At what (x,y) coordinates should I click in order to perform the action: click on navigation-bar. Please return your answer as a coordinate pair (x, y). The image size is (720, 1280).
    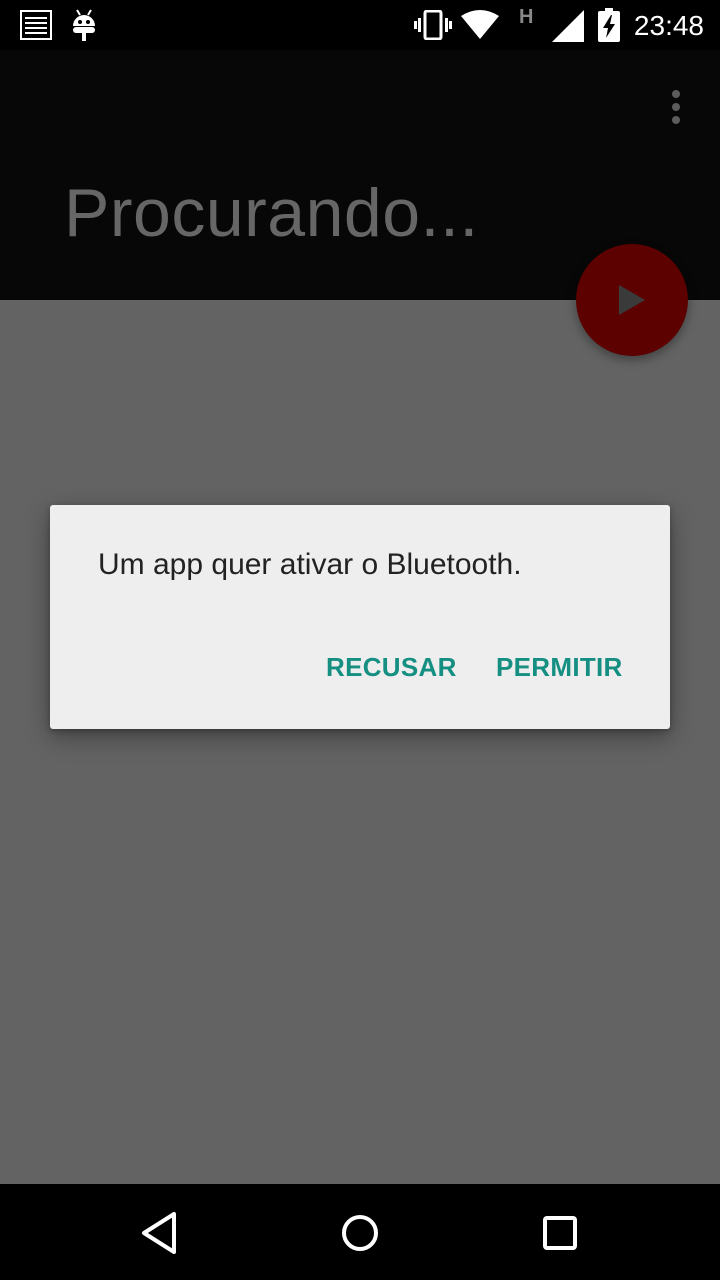
    Looking at the image, I should click on (360, 1232).